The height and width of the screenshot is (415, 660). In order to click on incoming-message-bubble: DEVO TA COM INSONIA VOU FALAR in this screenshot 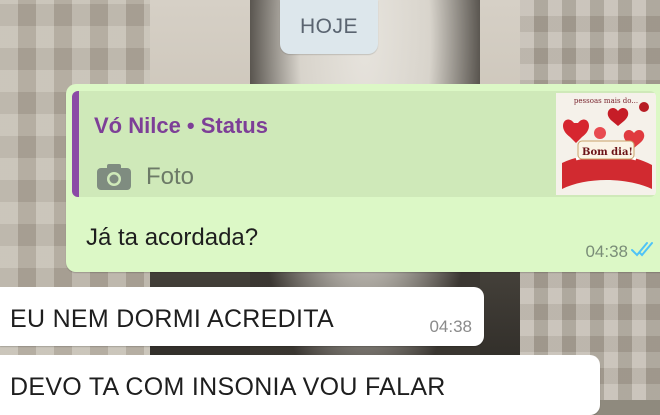, I will do `click(300, 385)`.